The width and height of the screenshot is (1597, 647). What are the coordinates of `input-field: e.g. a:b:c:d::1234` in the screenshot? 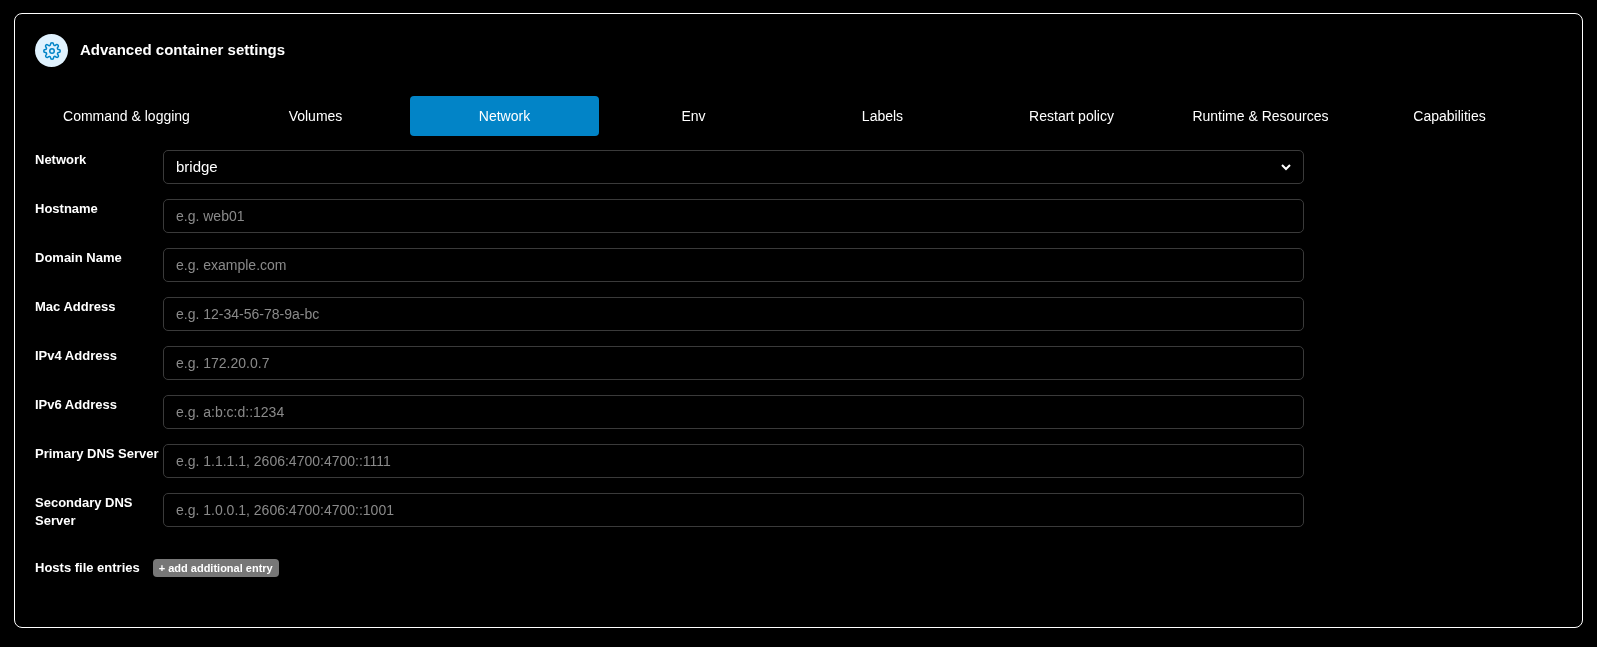 It's located at (733, 412).